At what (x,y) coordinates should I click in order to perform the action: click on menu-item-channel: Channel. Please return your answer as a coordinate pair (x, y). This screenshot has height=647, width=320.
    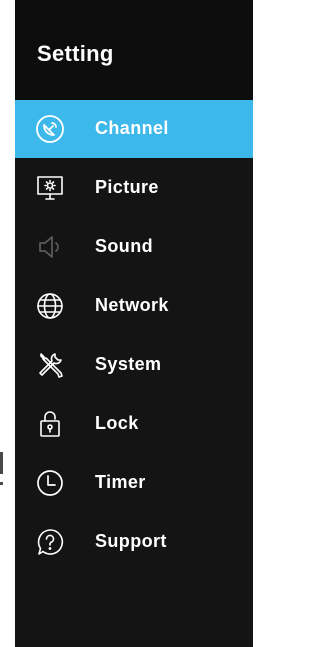
    Looking at the image, I should click on (134, 129).